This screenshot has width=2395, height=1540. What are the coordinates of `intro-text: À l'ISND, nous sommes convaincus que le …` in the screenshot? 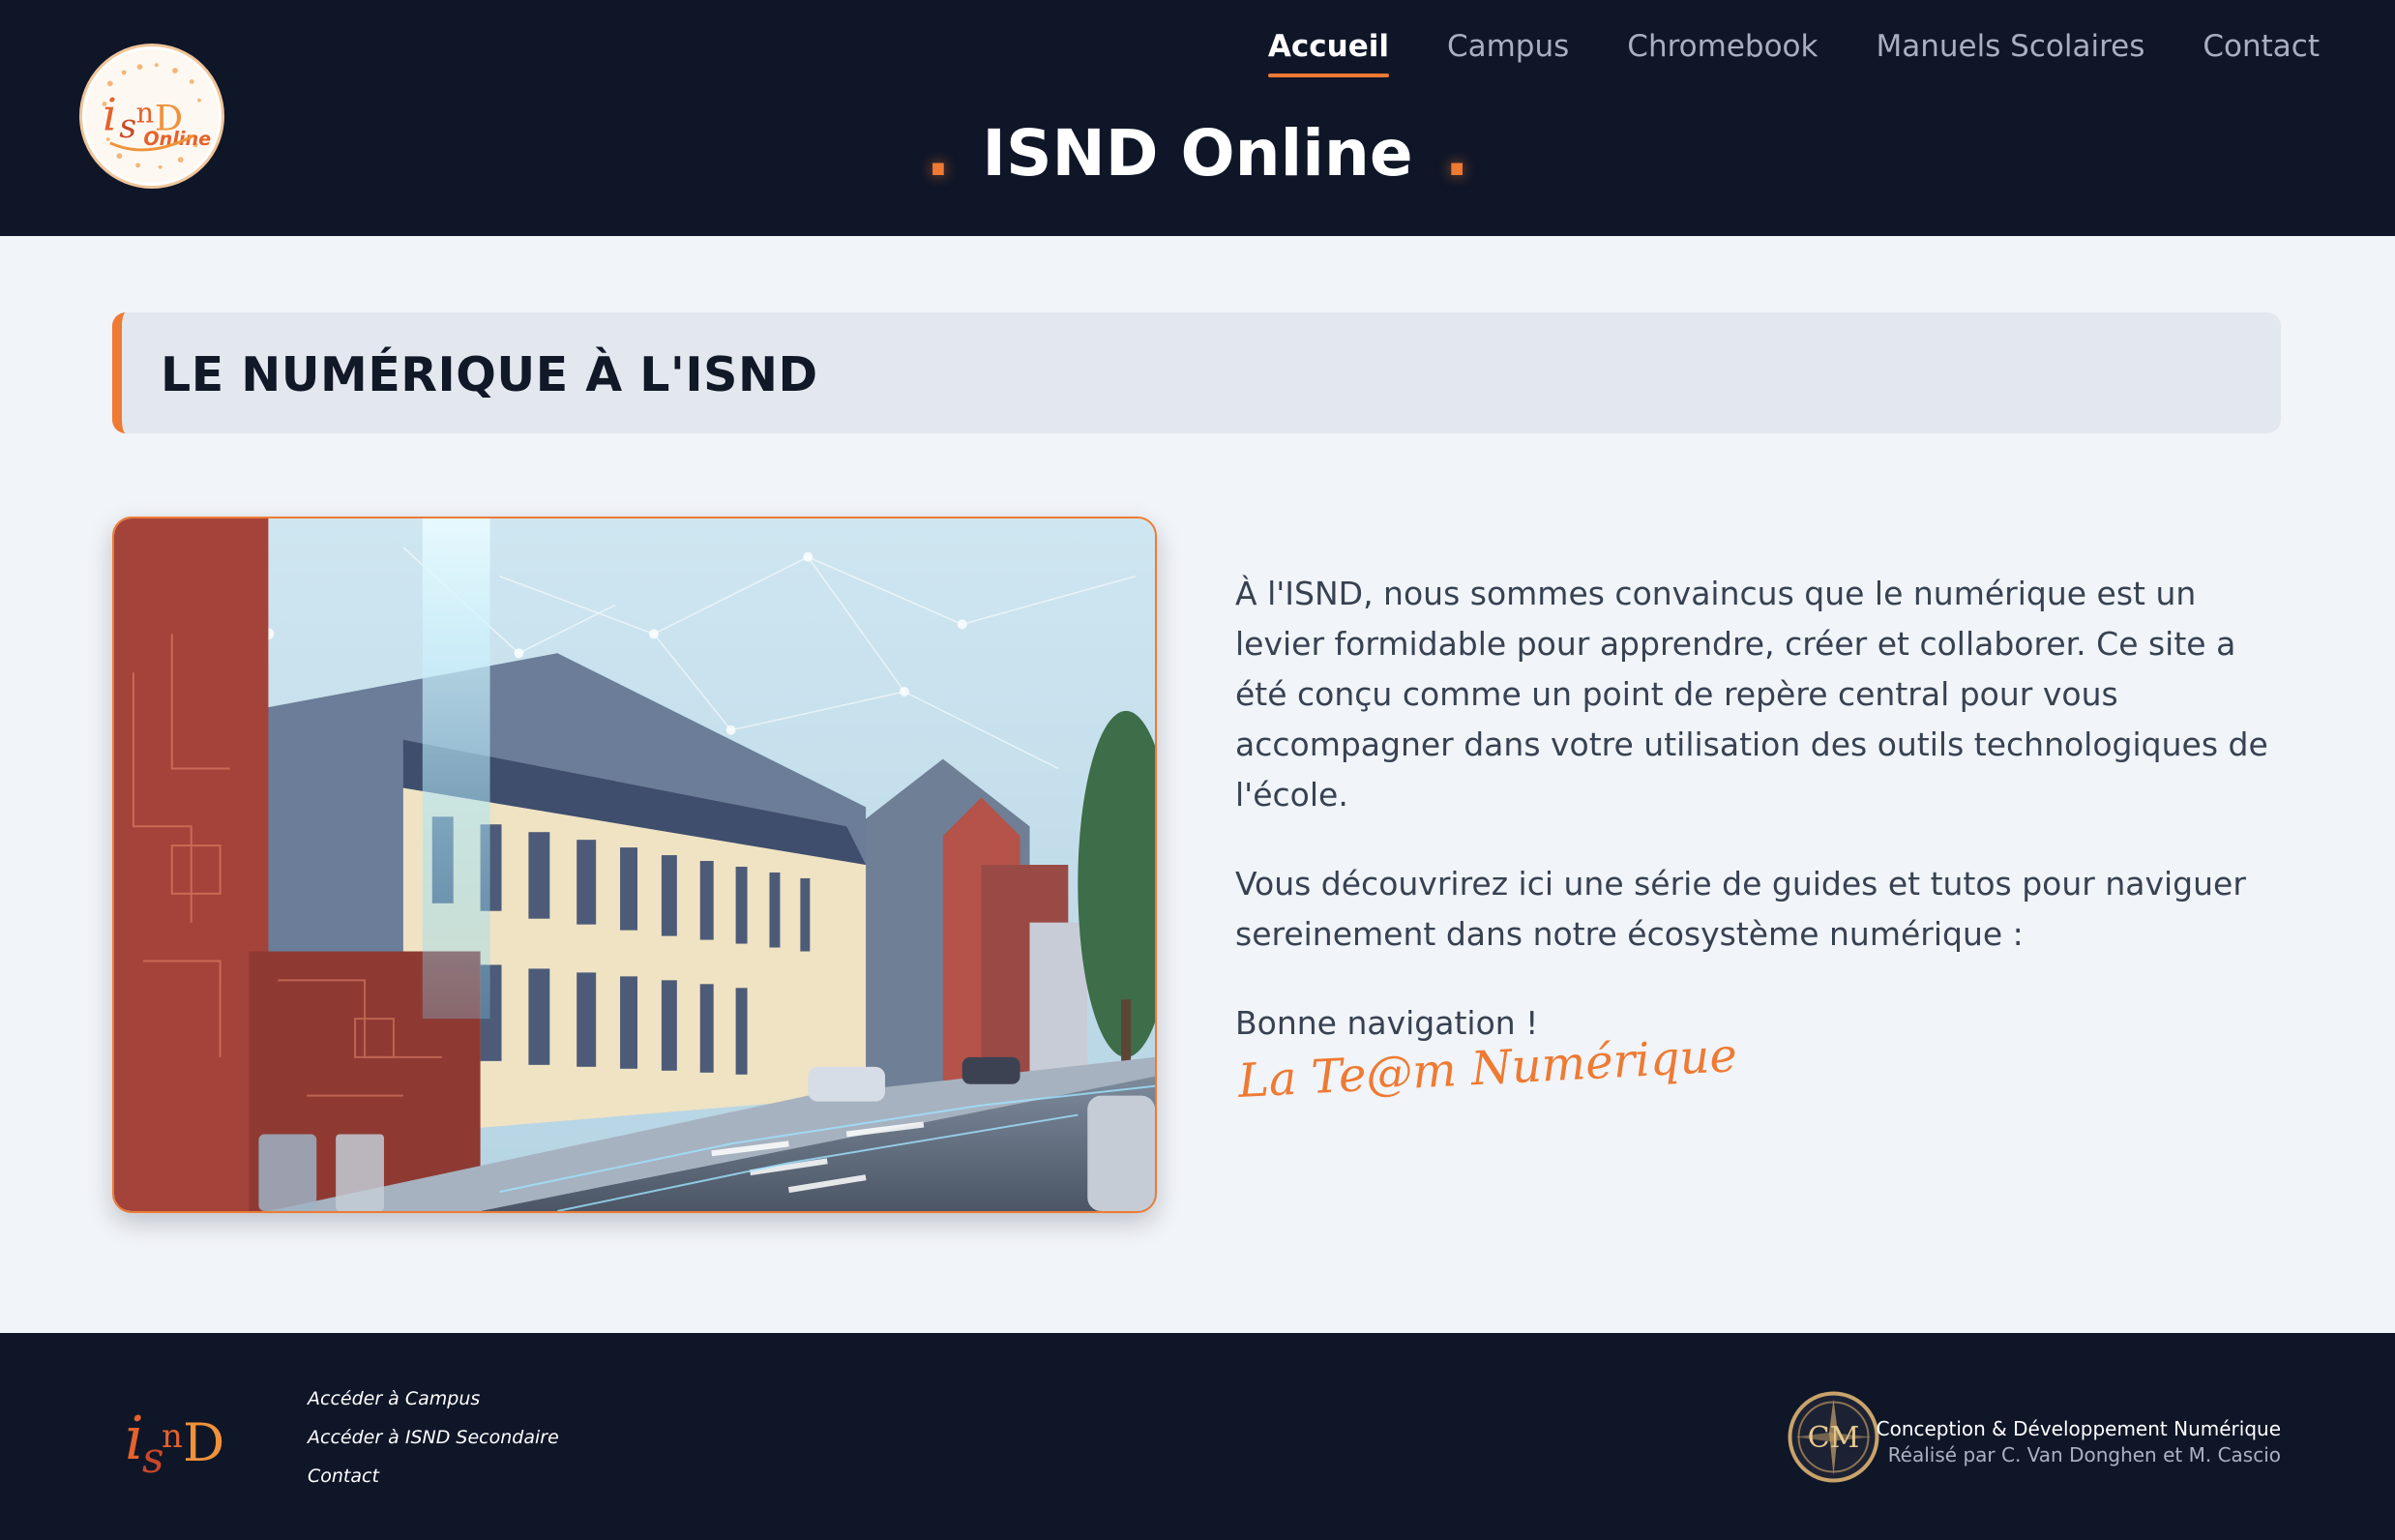 It's located at (1752, 828).